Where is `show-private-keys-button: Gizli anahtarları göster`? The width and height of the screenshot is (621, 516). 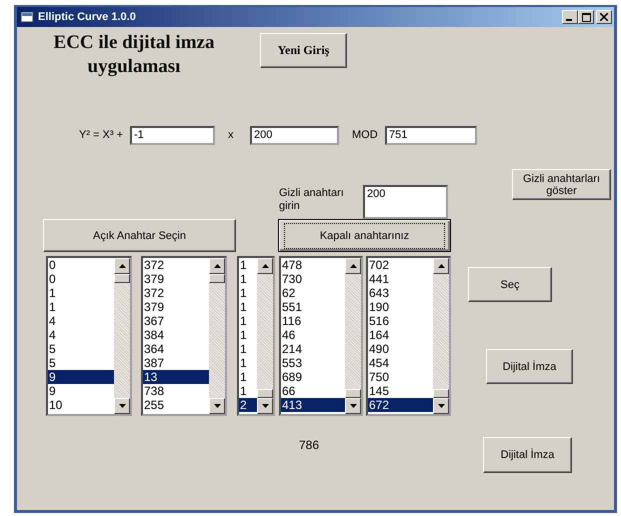
show-private-keys-button: Gizli anahtarları göster is located at coordinates (561, 184).